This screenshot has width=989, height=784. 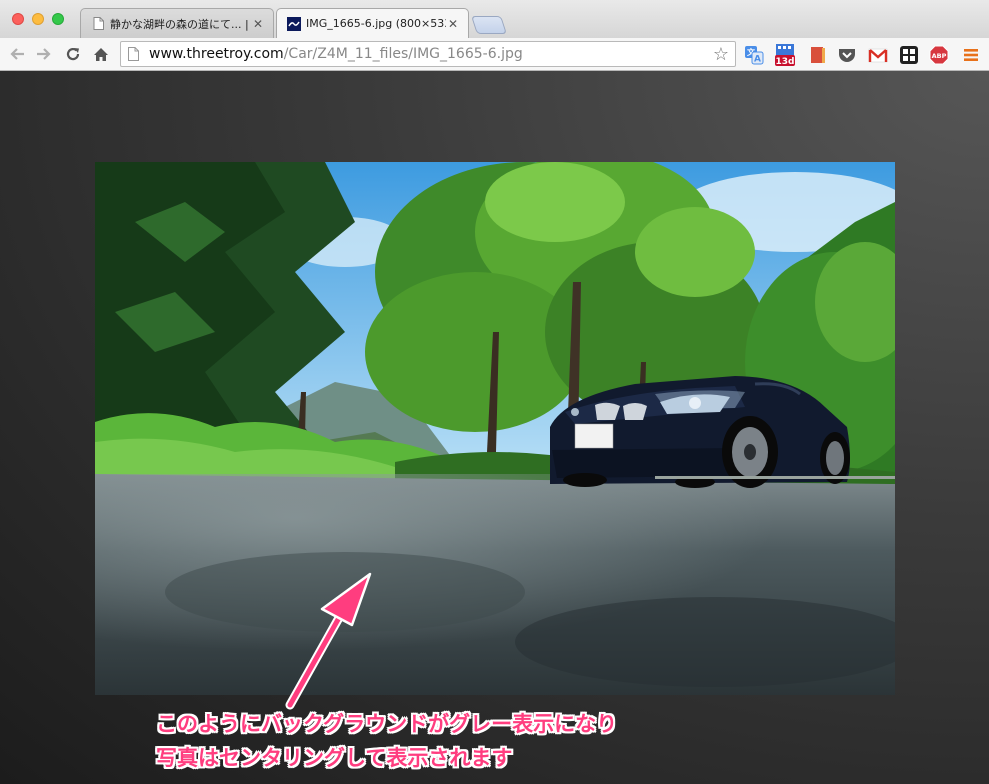 What do you see at coordinates (328, 641) in the screenshot?
I see `annotation-arrow-icon` at bounding box center [328, 641].